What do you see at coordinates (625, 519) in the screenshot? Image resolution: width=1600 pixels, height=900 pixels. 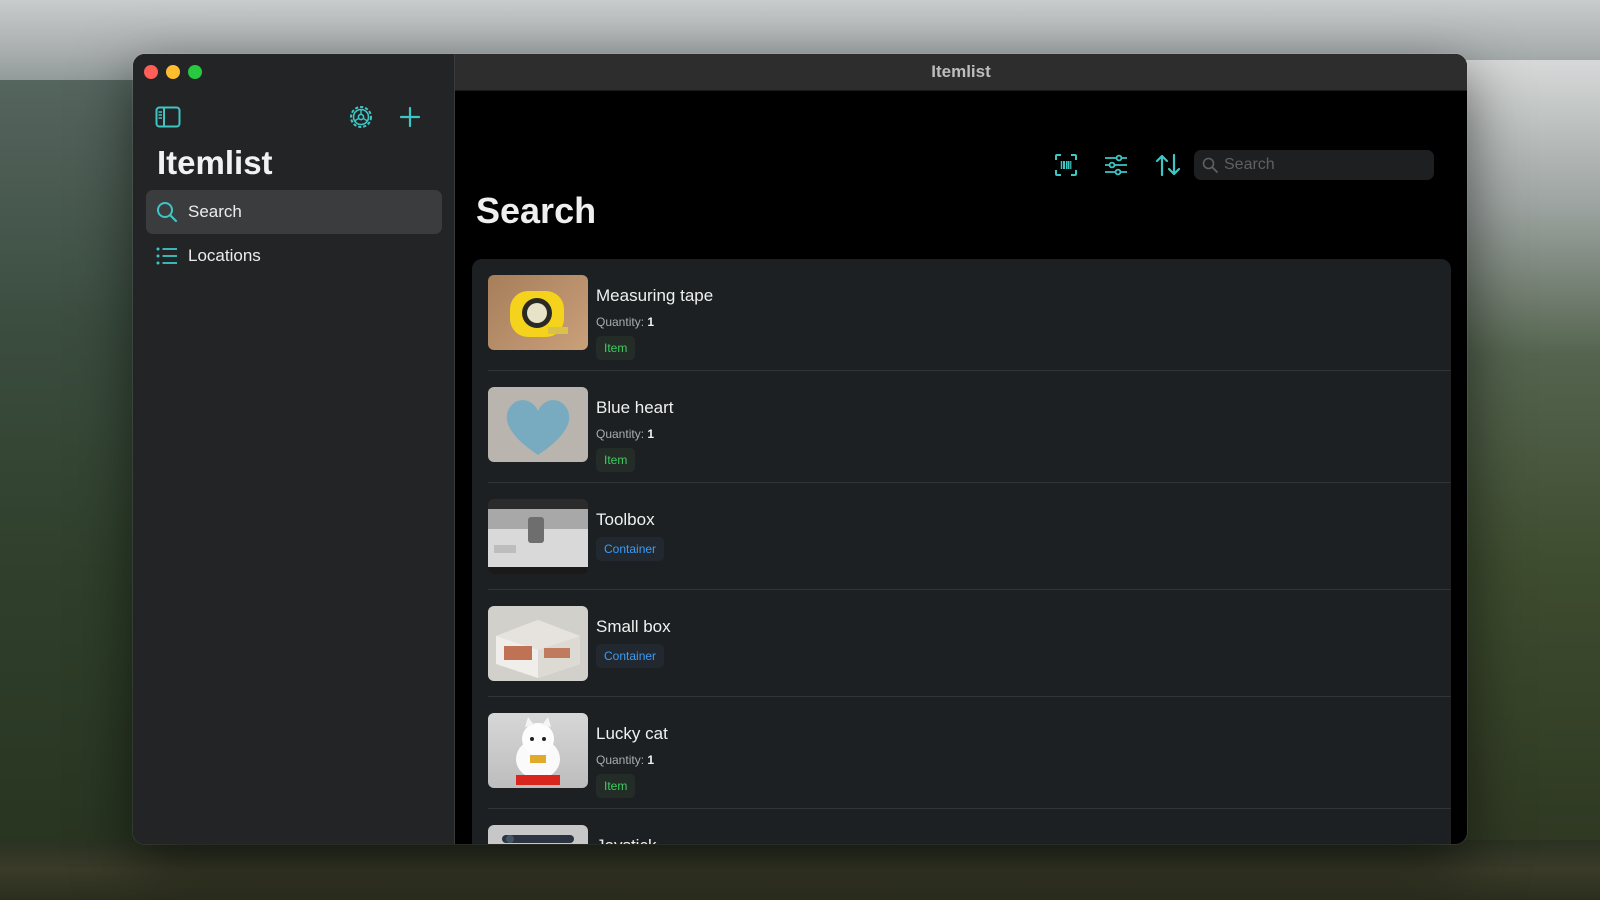 I see `item-name: Toolbox` at bounding box center [625, 519].